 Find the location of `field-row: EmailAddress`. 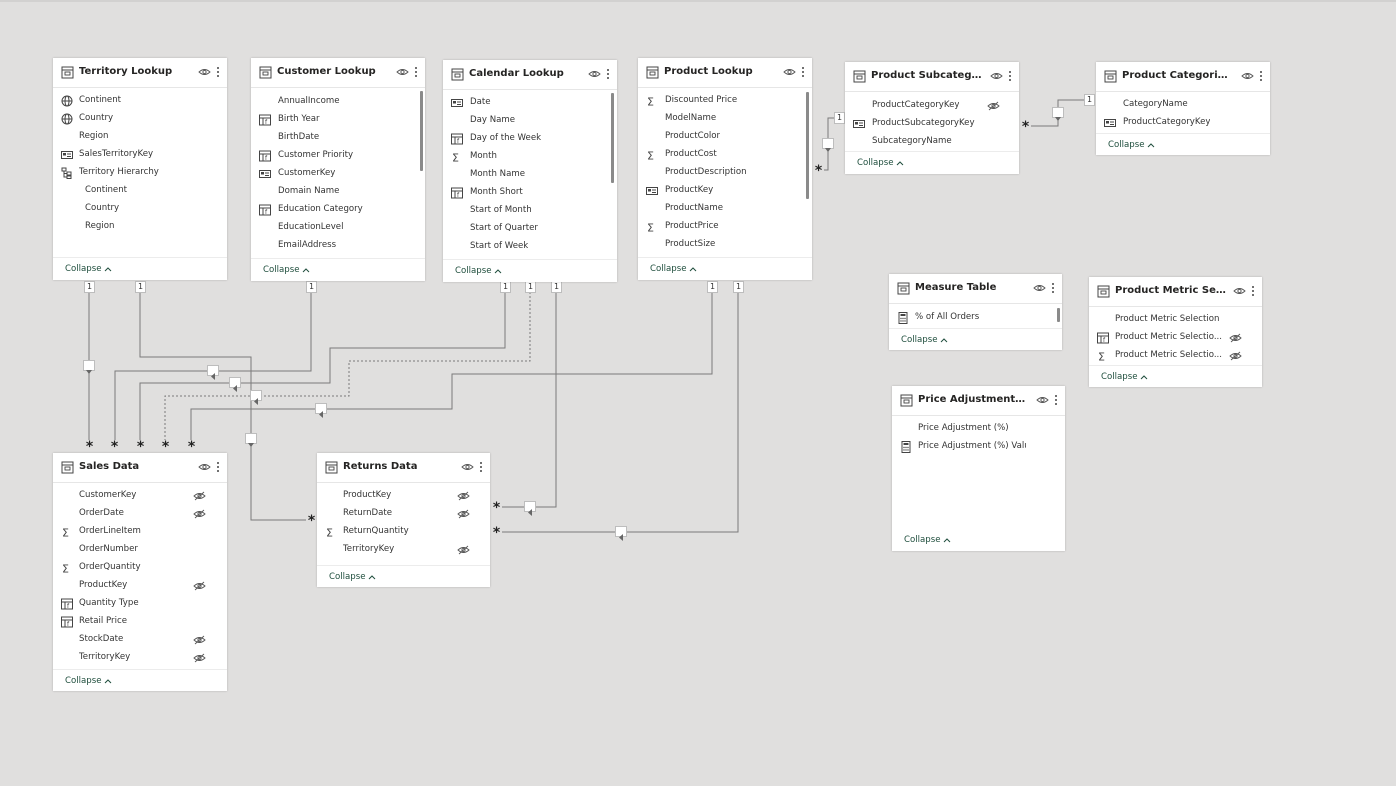

field-row: EmailAddress is located at coordinates (338, 246).